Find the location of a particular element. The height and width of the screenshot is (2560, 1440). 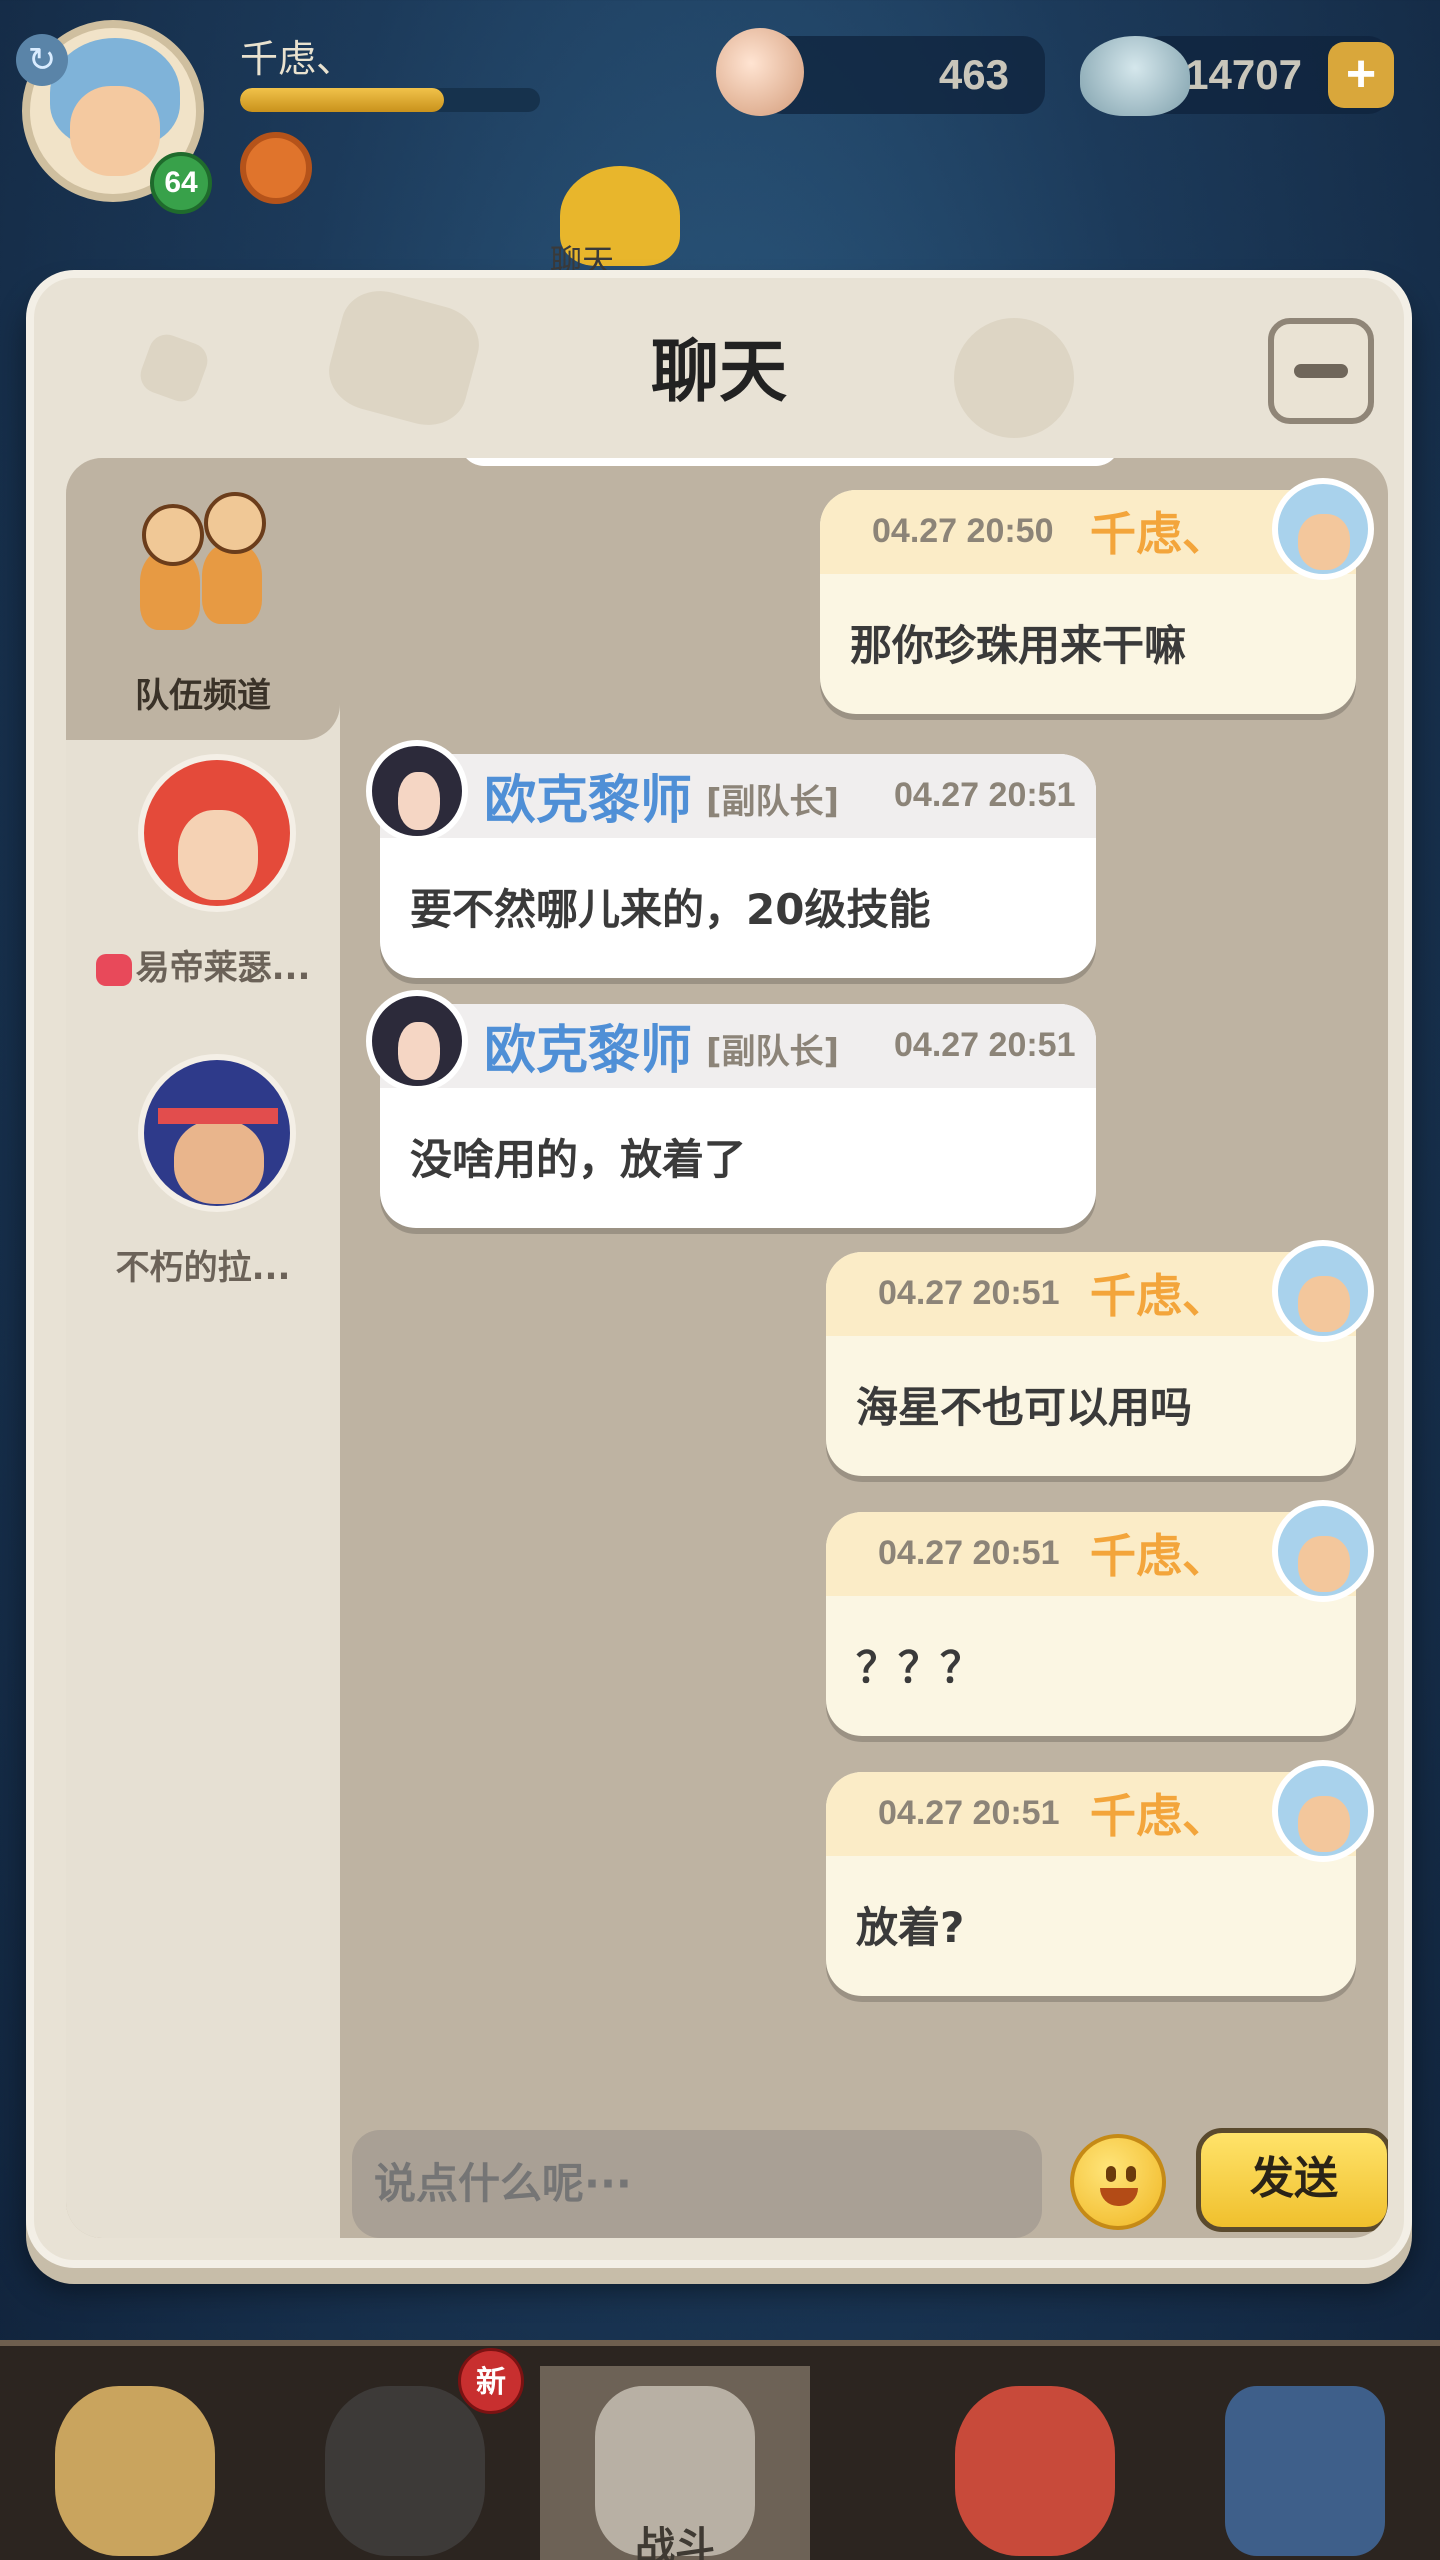

previous-message-edge is located at coordinates (790, 462).